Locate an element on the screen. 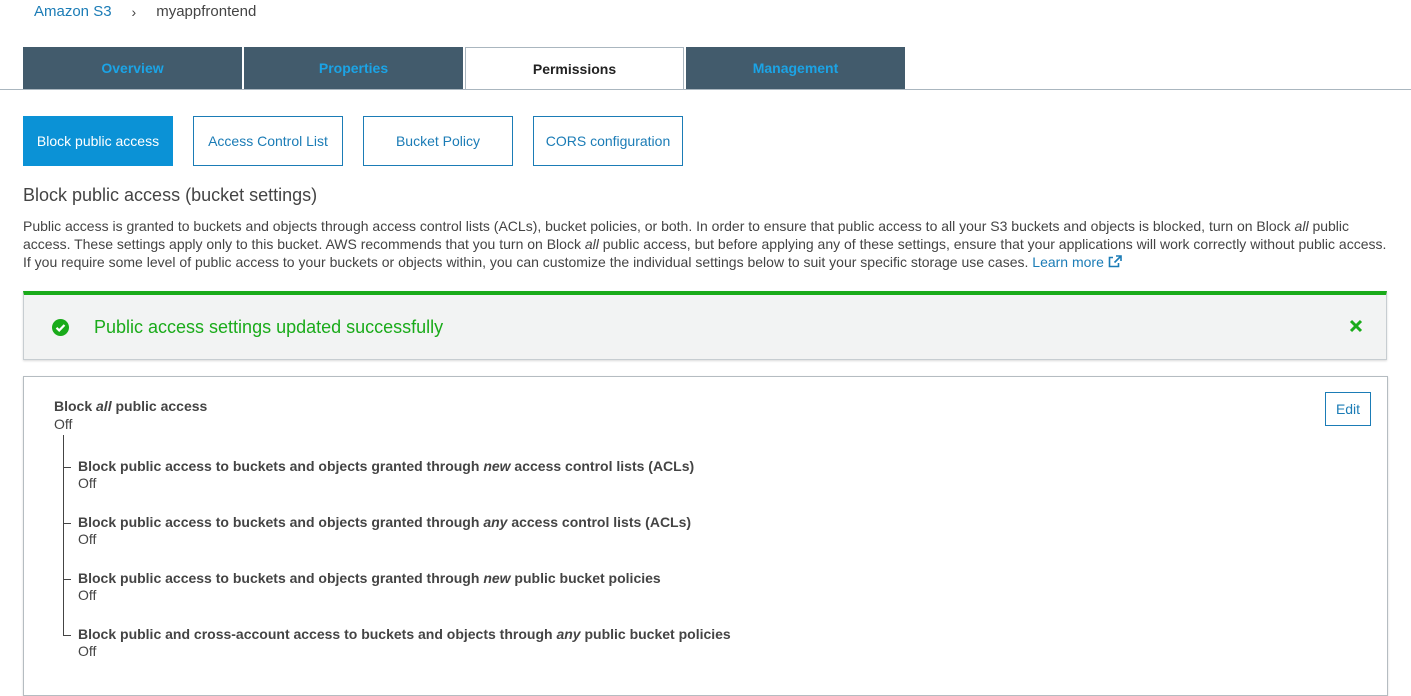 The image size is (1411, 696). tab-divider is located at coordinates (705, 89).